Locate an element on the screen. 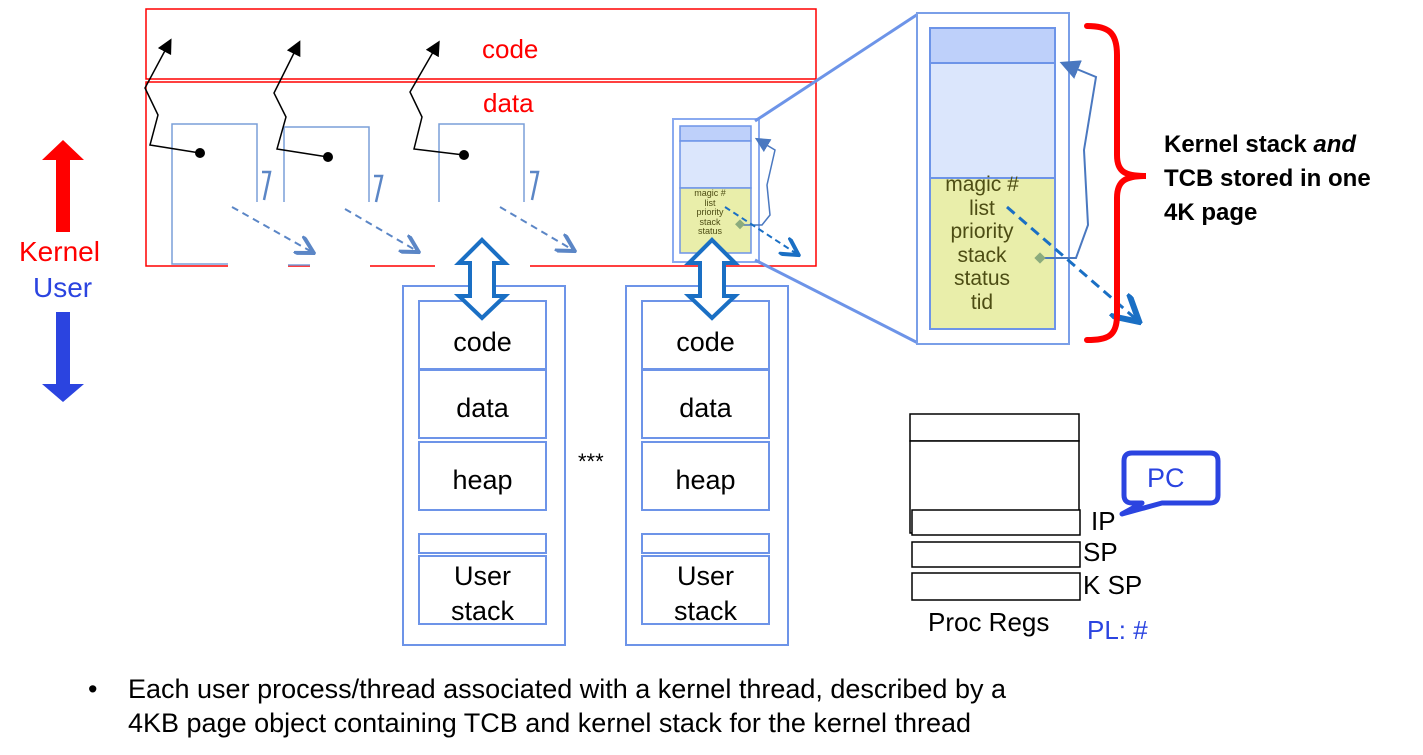  caption-italic: and is located at coordinates (1335, 144).